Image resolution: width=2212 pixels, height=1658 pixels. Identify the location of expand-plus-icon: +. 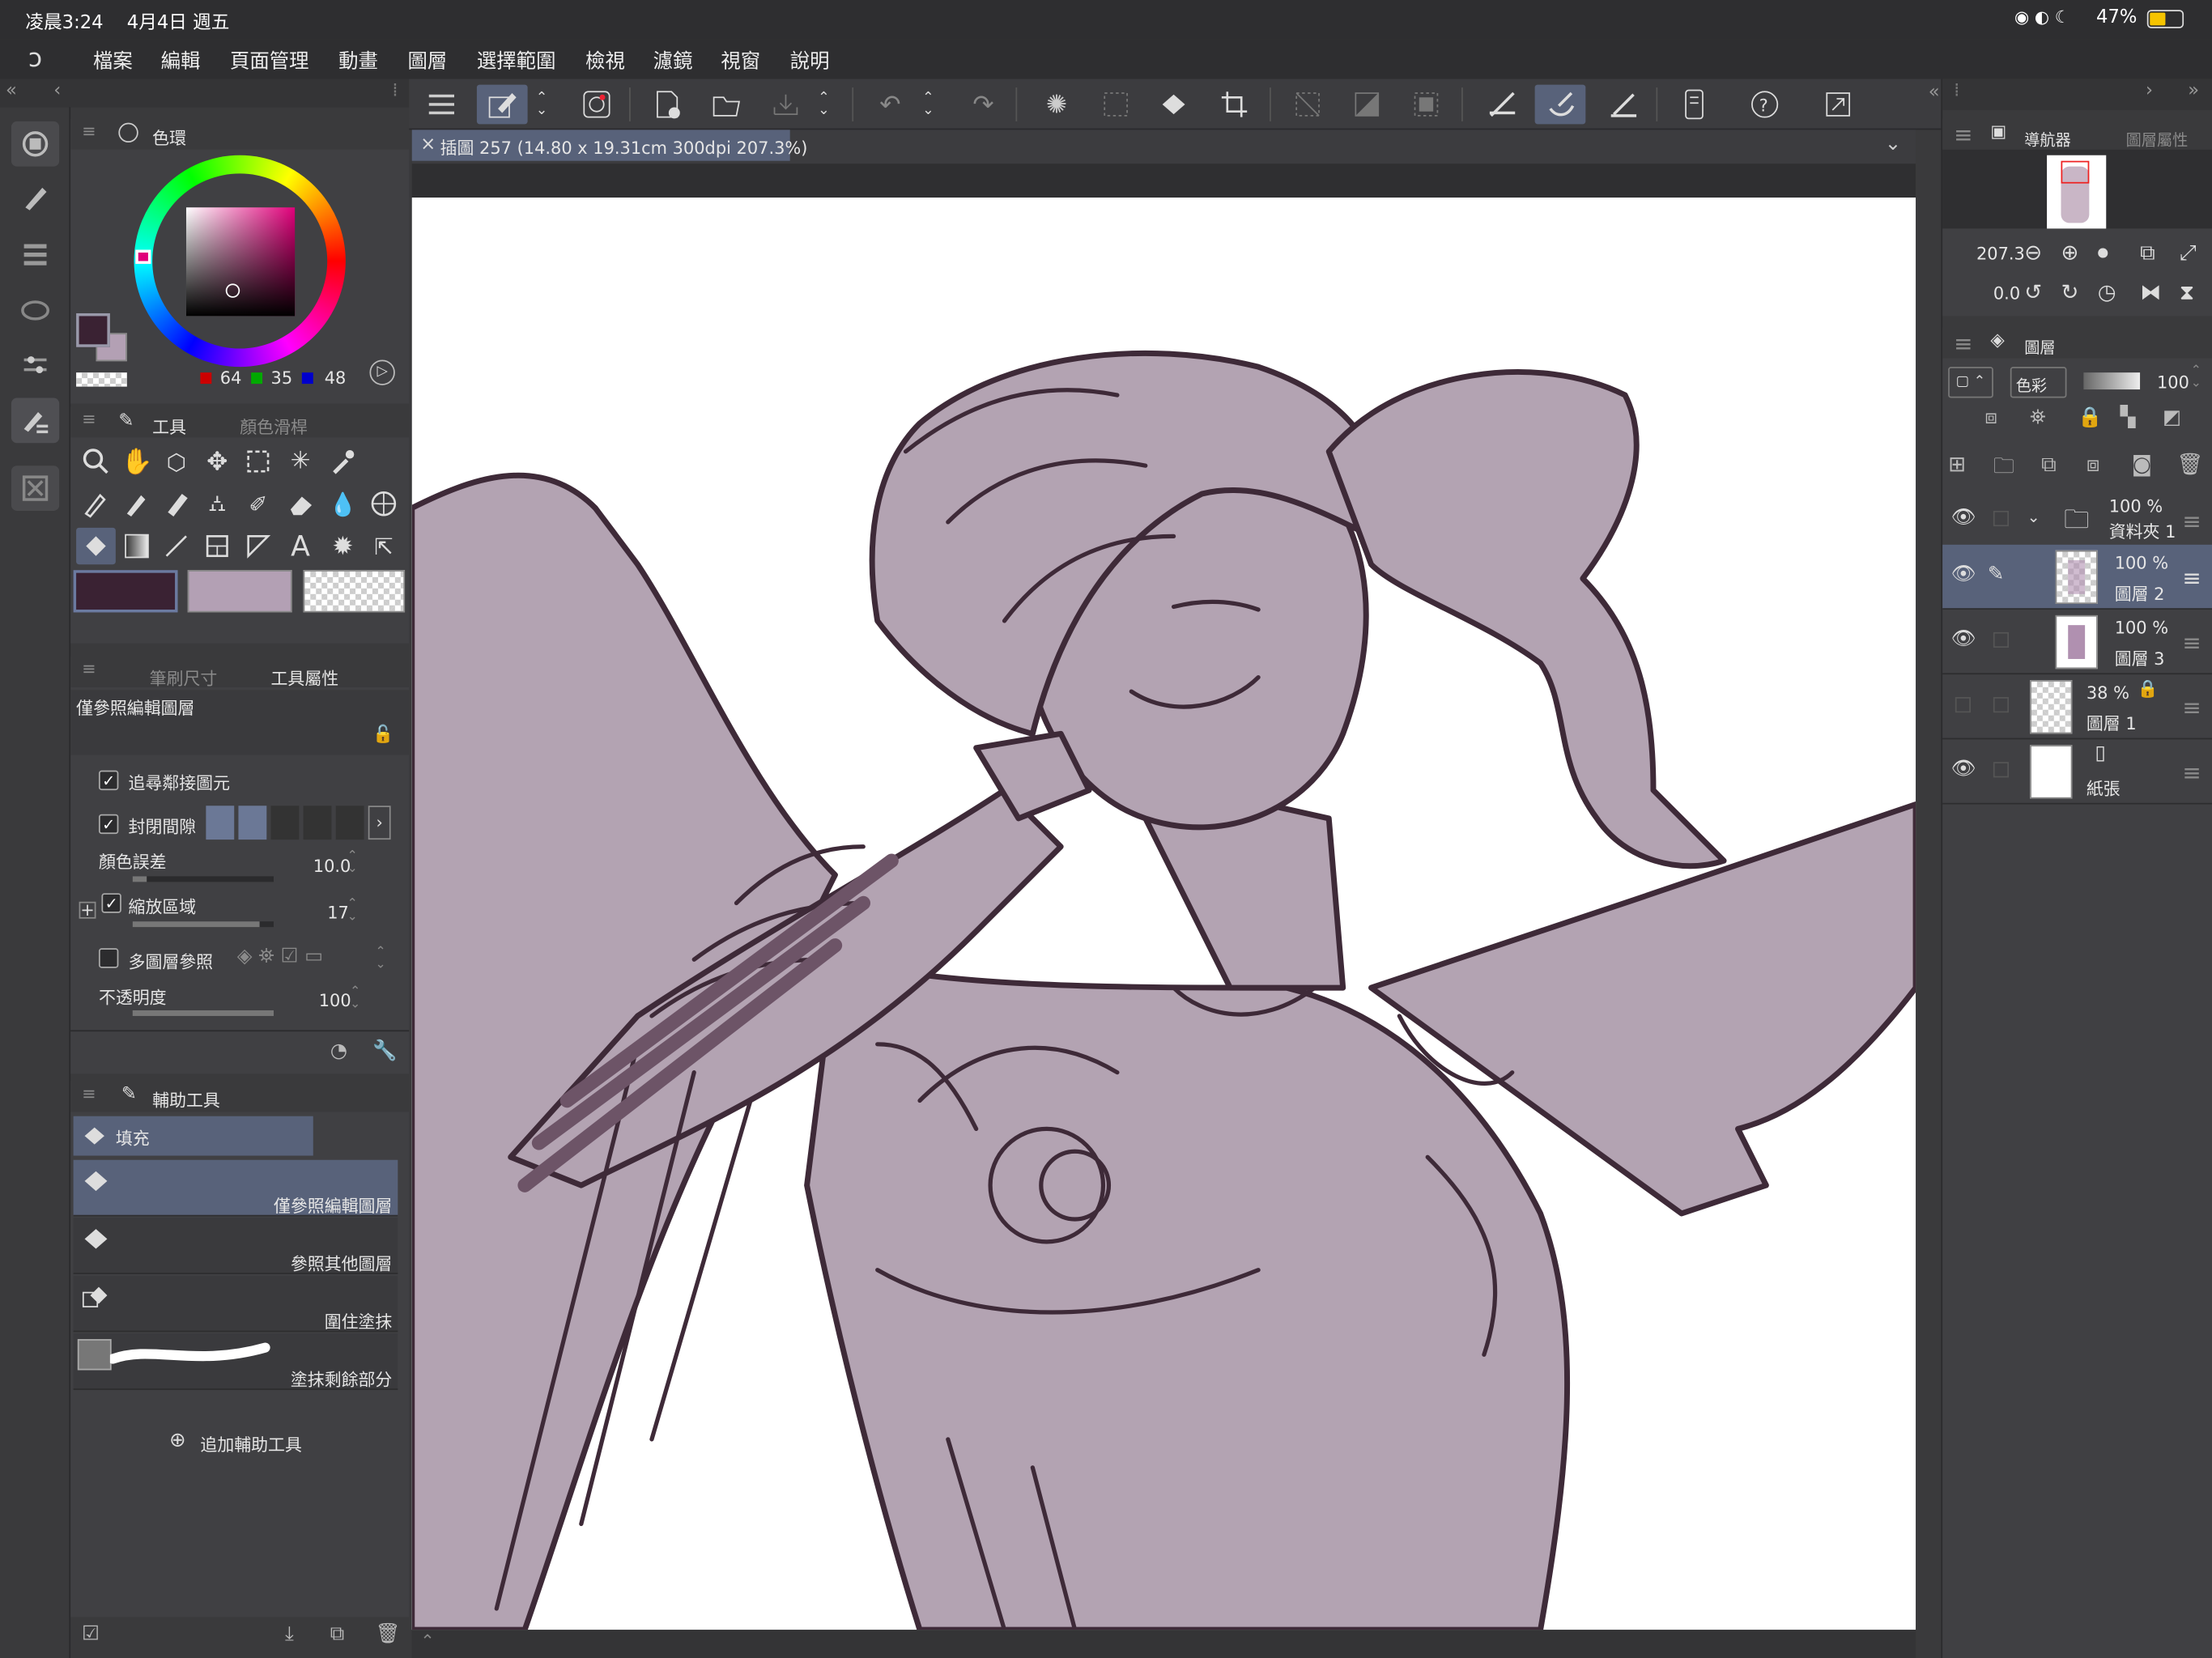
(87, 910).